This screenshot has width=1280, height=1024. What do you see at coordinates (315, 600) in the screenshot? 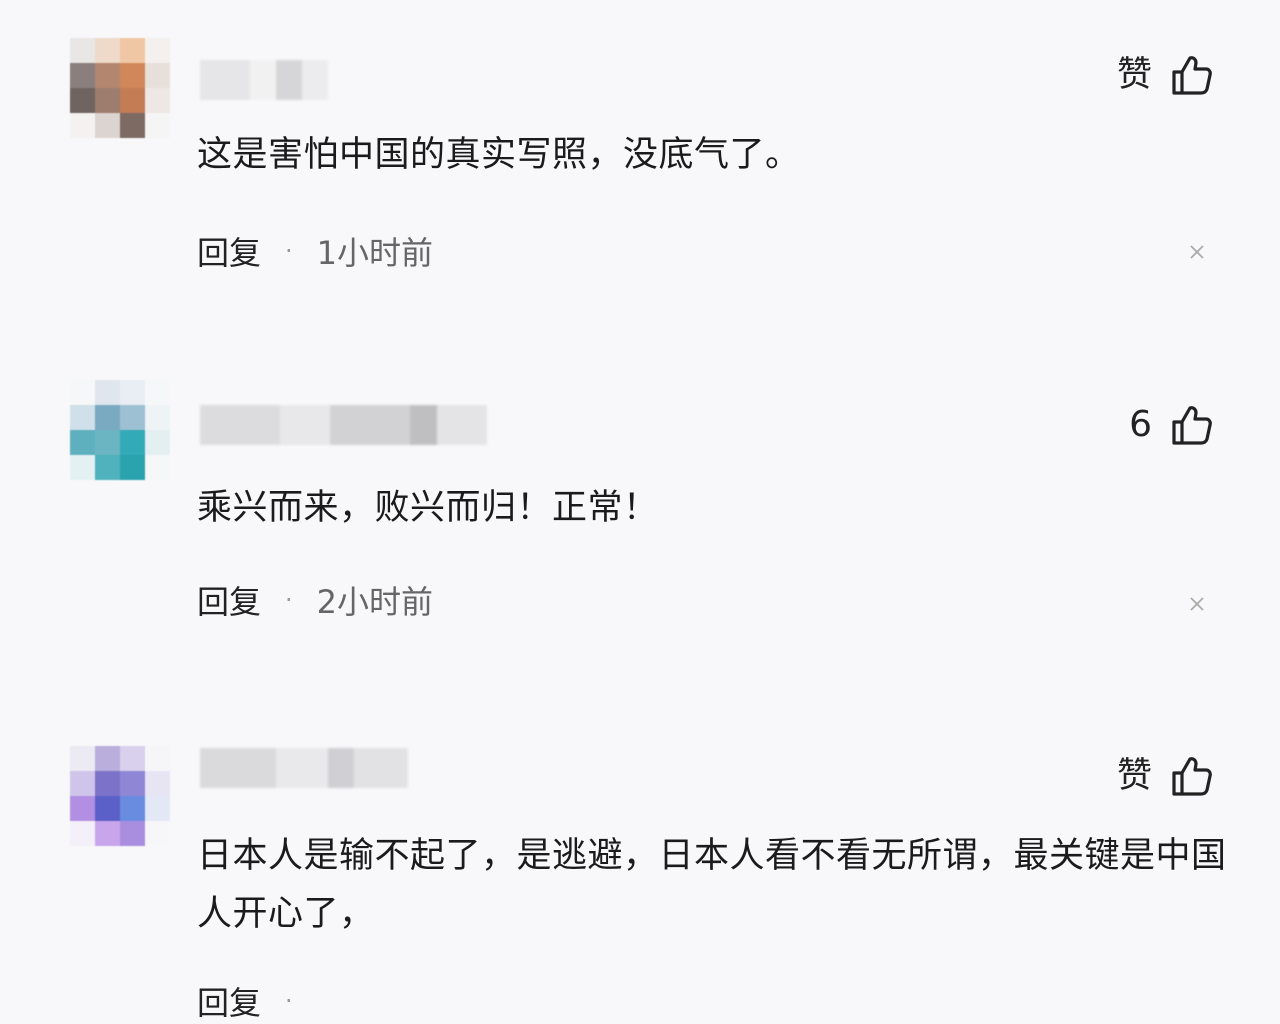
I see `comment-meta: 回复 · 2小时前` at bounding box center [315, 600].